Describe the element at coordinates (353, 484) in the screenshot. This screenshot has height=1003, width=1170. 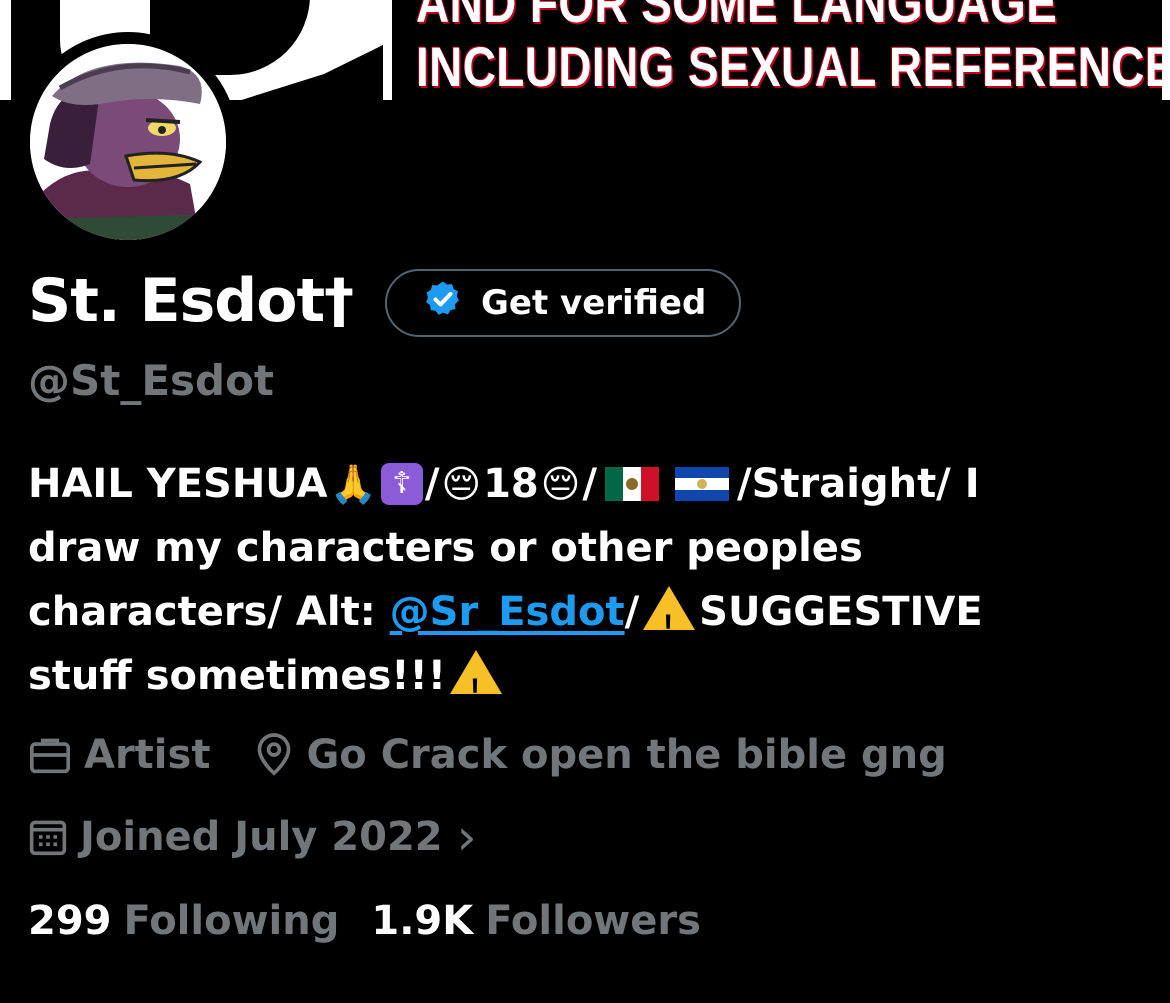
I see `pray-emoji-icon: 🙏` at that location.